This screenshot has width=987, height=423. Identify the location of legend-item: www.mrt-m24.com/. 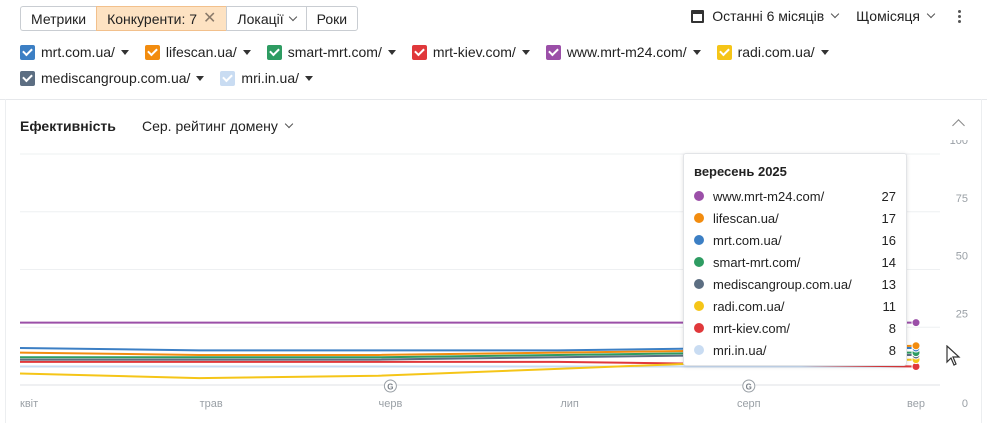
(623, 52).